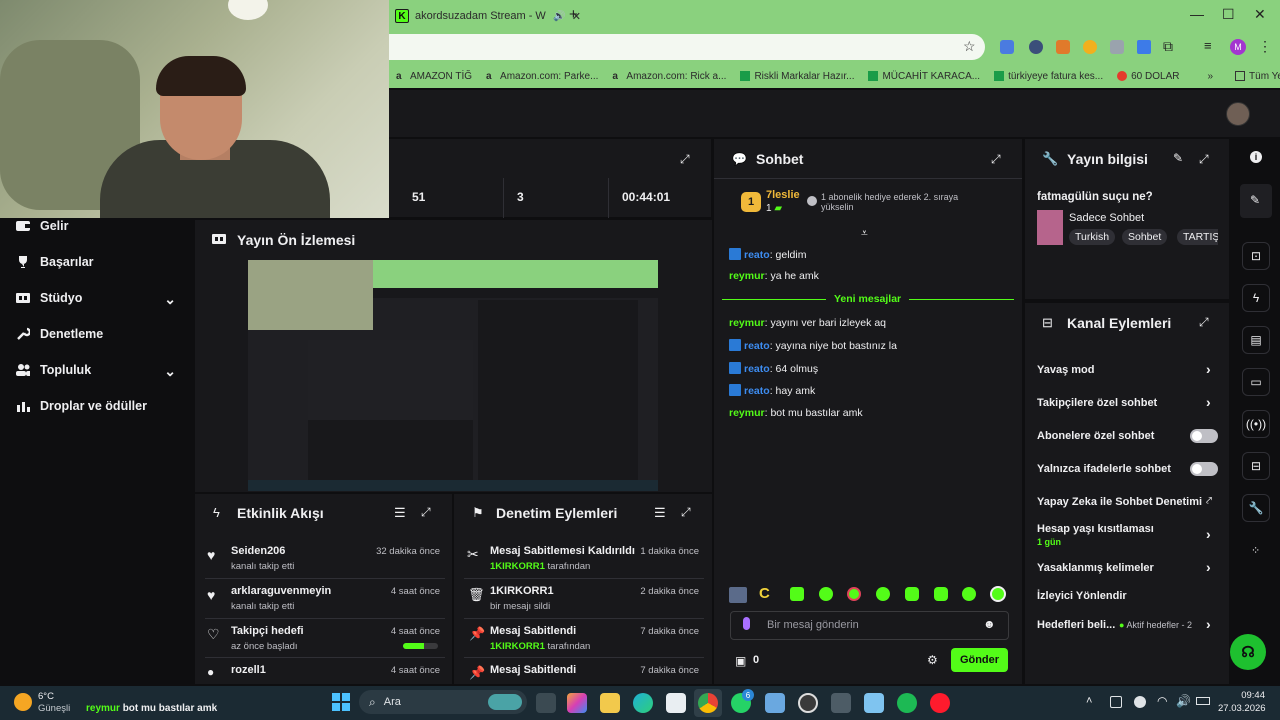  Describe the element at coordinates (1145, 237) in the screenshot. I see `tag-chip: Sohbet` at that location.